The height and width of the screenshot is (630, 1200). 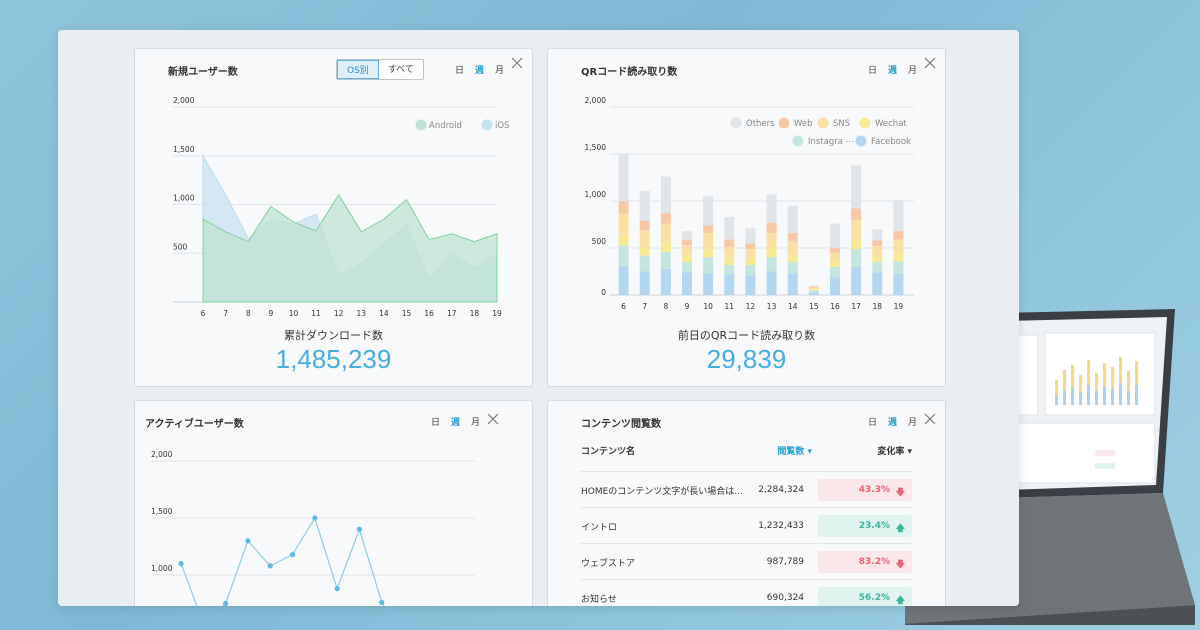 I want to click on legend-label: SNS, so click(x=841, y=124).